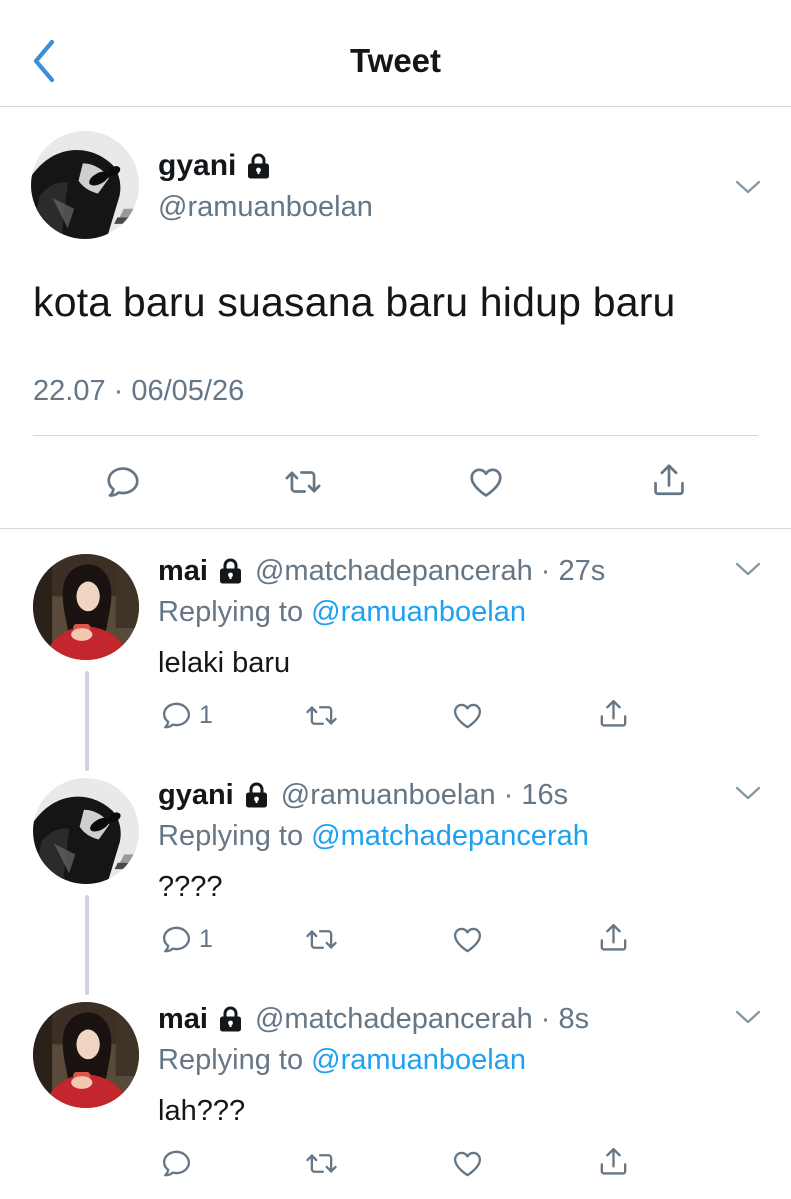 The image size is (791, 1199). Describe the element at coordinates (202, 1111) in the screenshot. I see `tweet-text: lah???` at that location.